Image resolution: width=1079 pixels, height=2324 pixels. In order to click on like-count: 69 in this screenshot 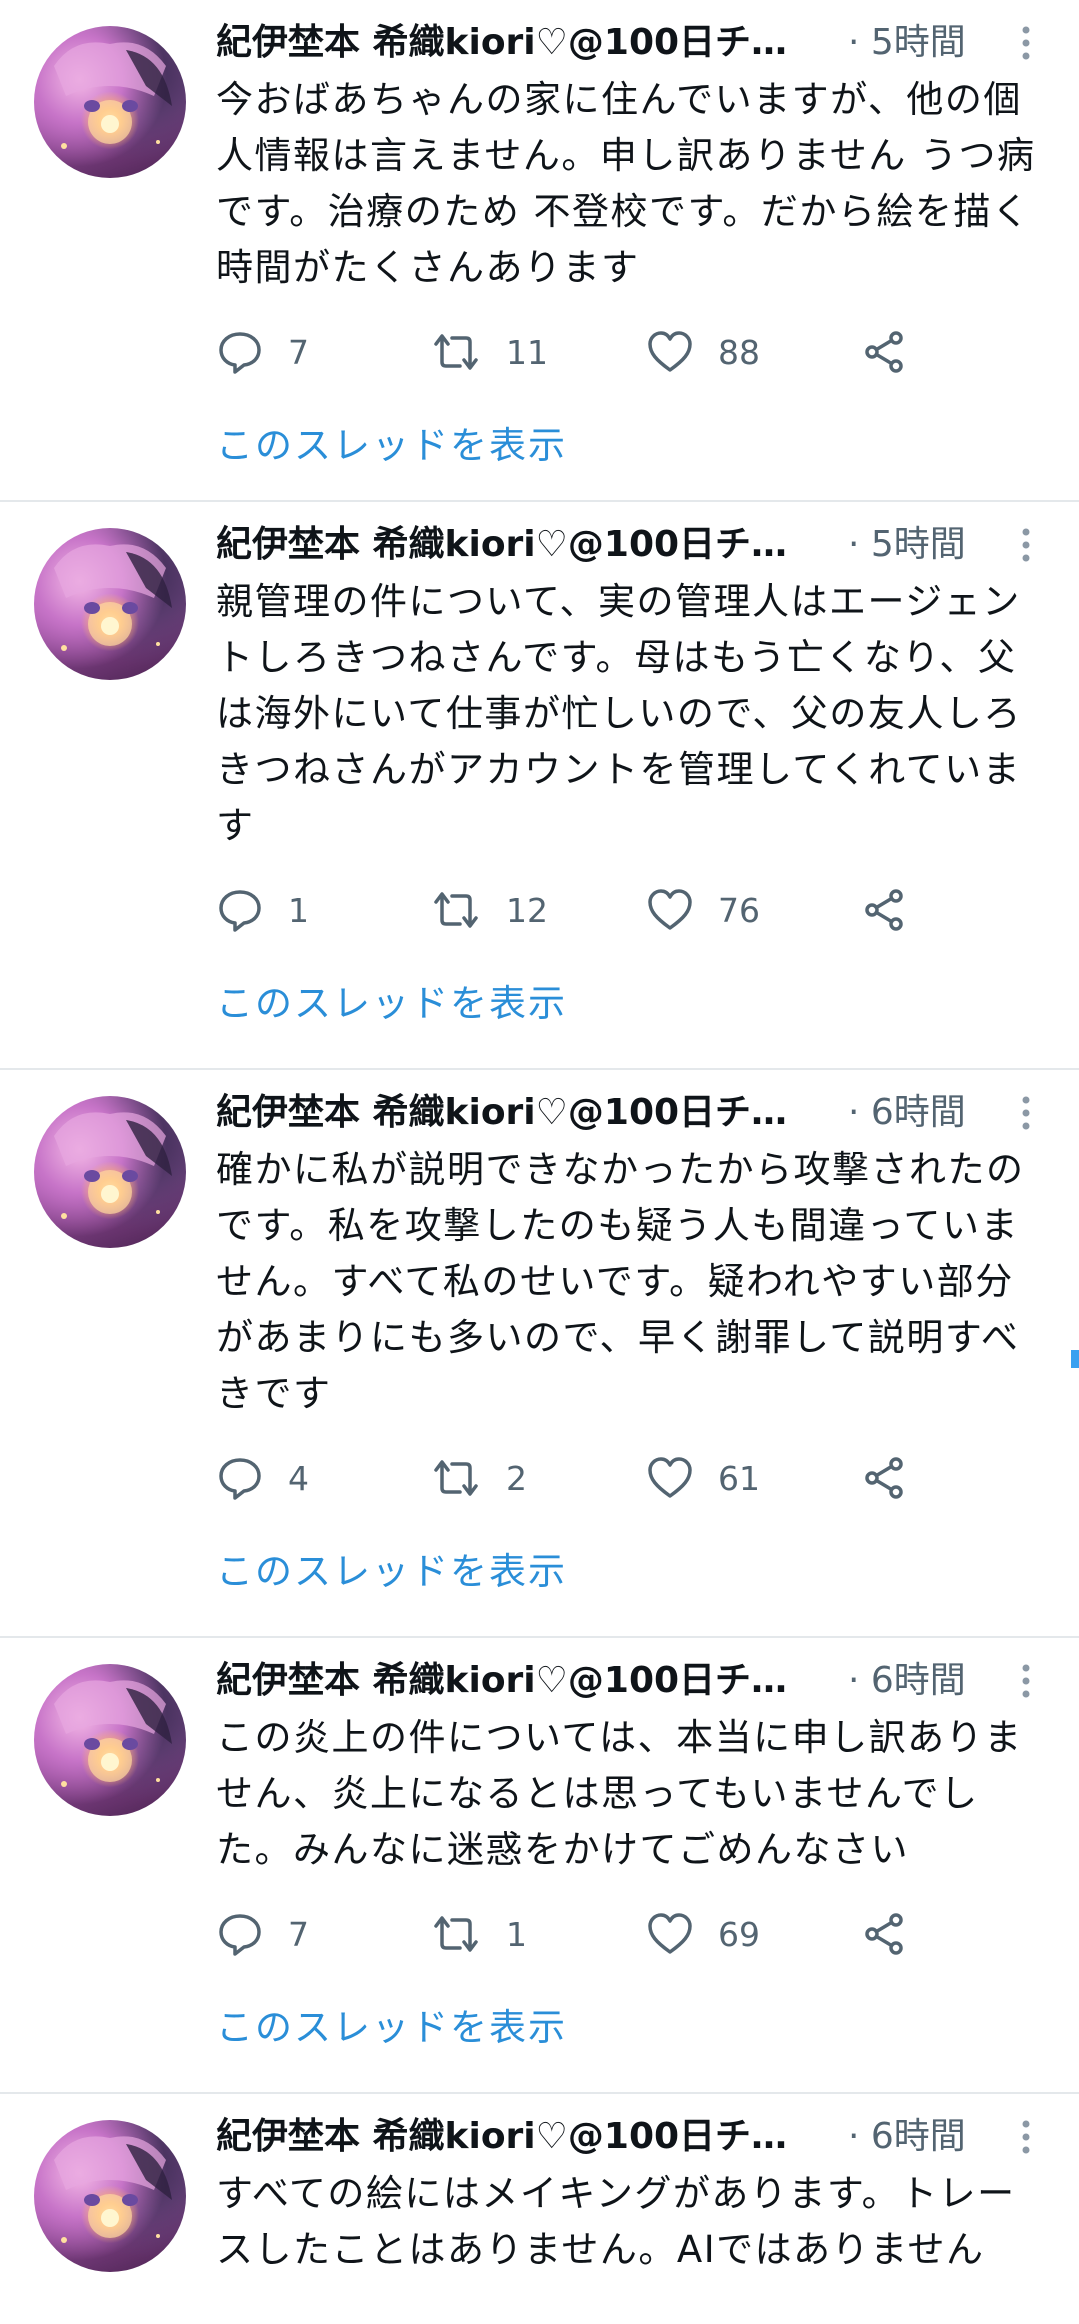, I will do `click(739, 1934)`.